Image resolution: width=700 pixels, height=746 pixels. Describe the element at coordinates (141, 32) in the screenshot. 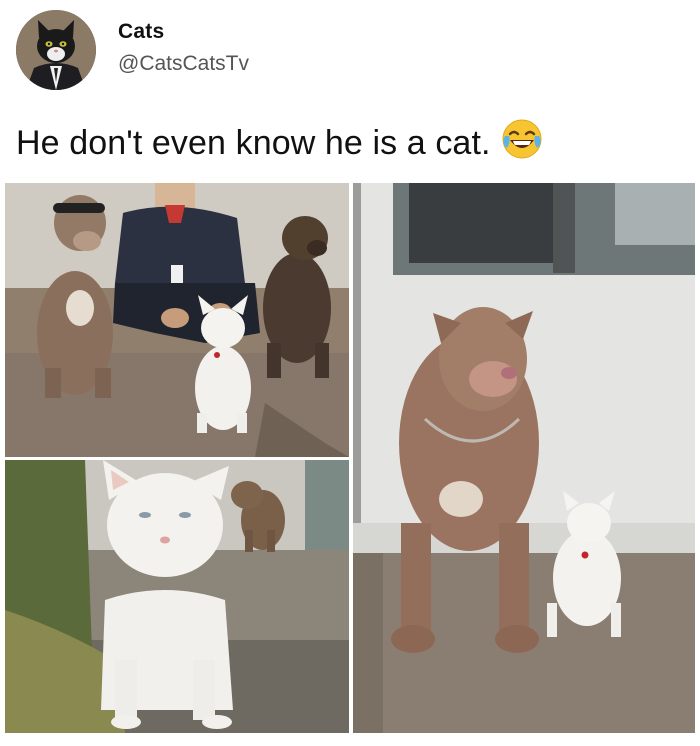

I see `display-name: Cats` at that location.